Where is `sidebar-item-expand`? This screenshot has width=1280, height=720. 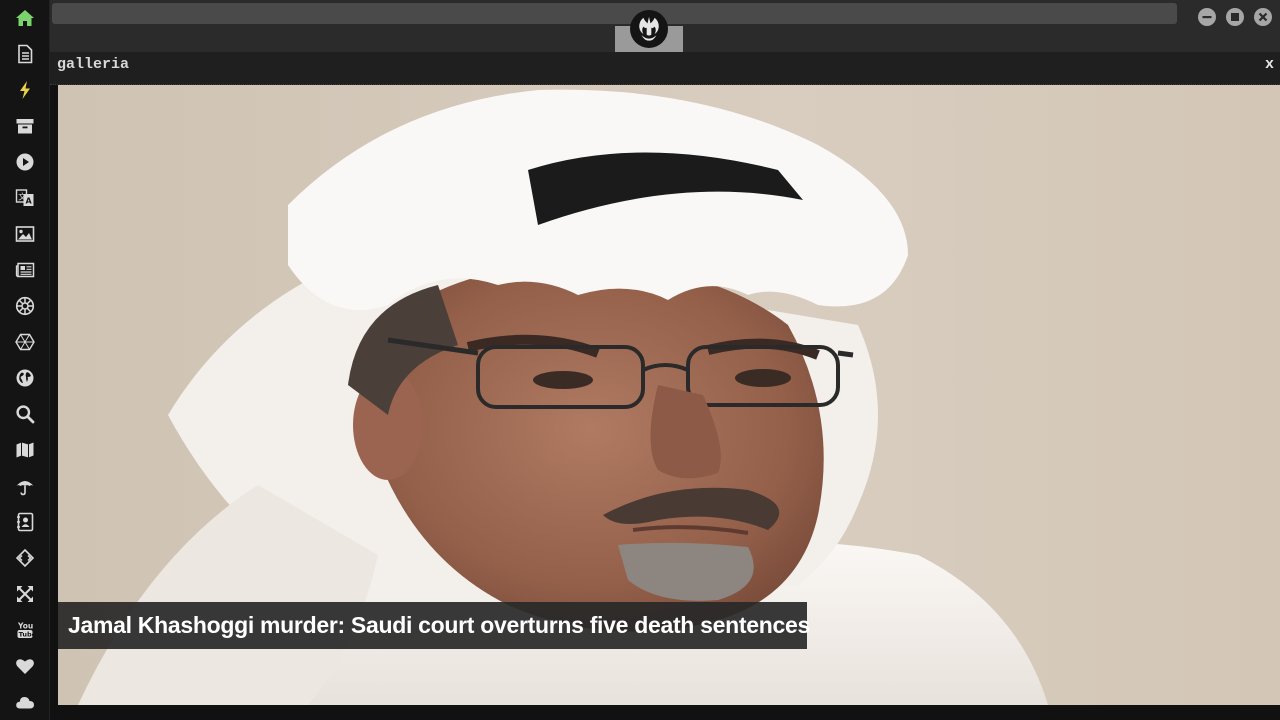 sidebar-item-expand is located at coordinates (25, 594).